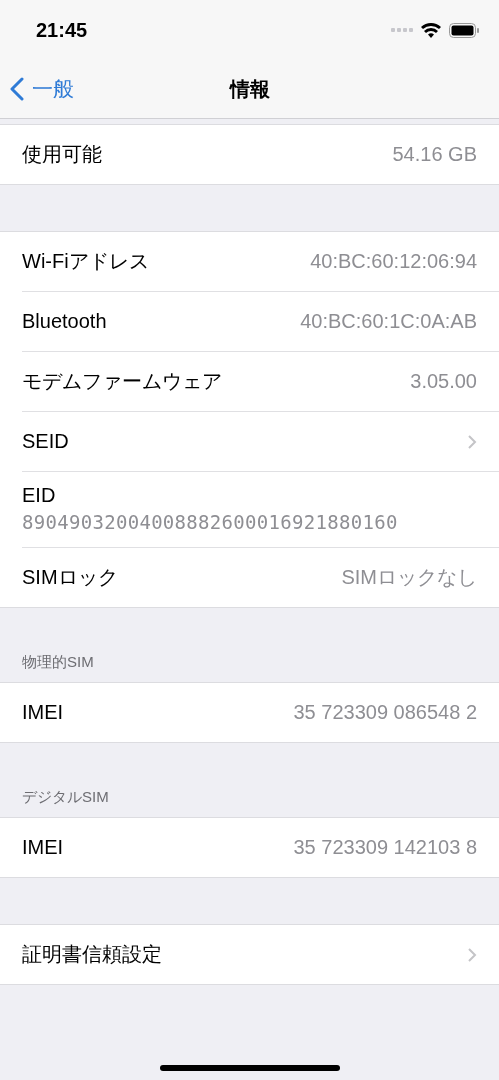 Image resolution: width=499 pixels, height=1080 pixels. What do you see at coordinates (62, 154) in the screenshot?
I see `row-label: 使用可能` at bounding box center [62, 154].